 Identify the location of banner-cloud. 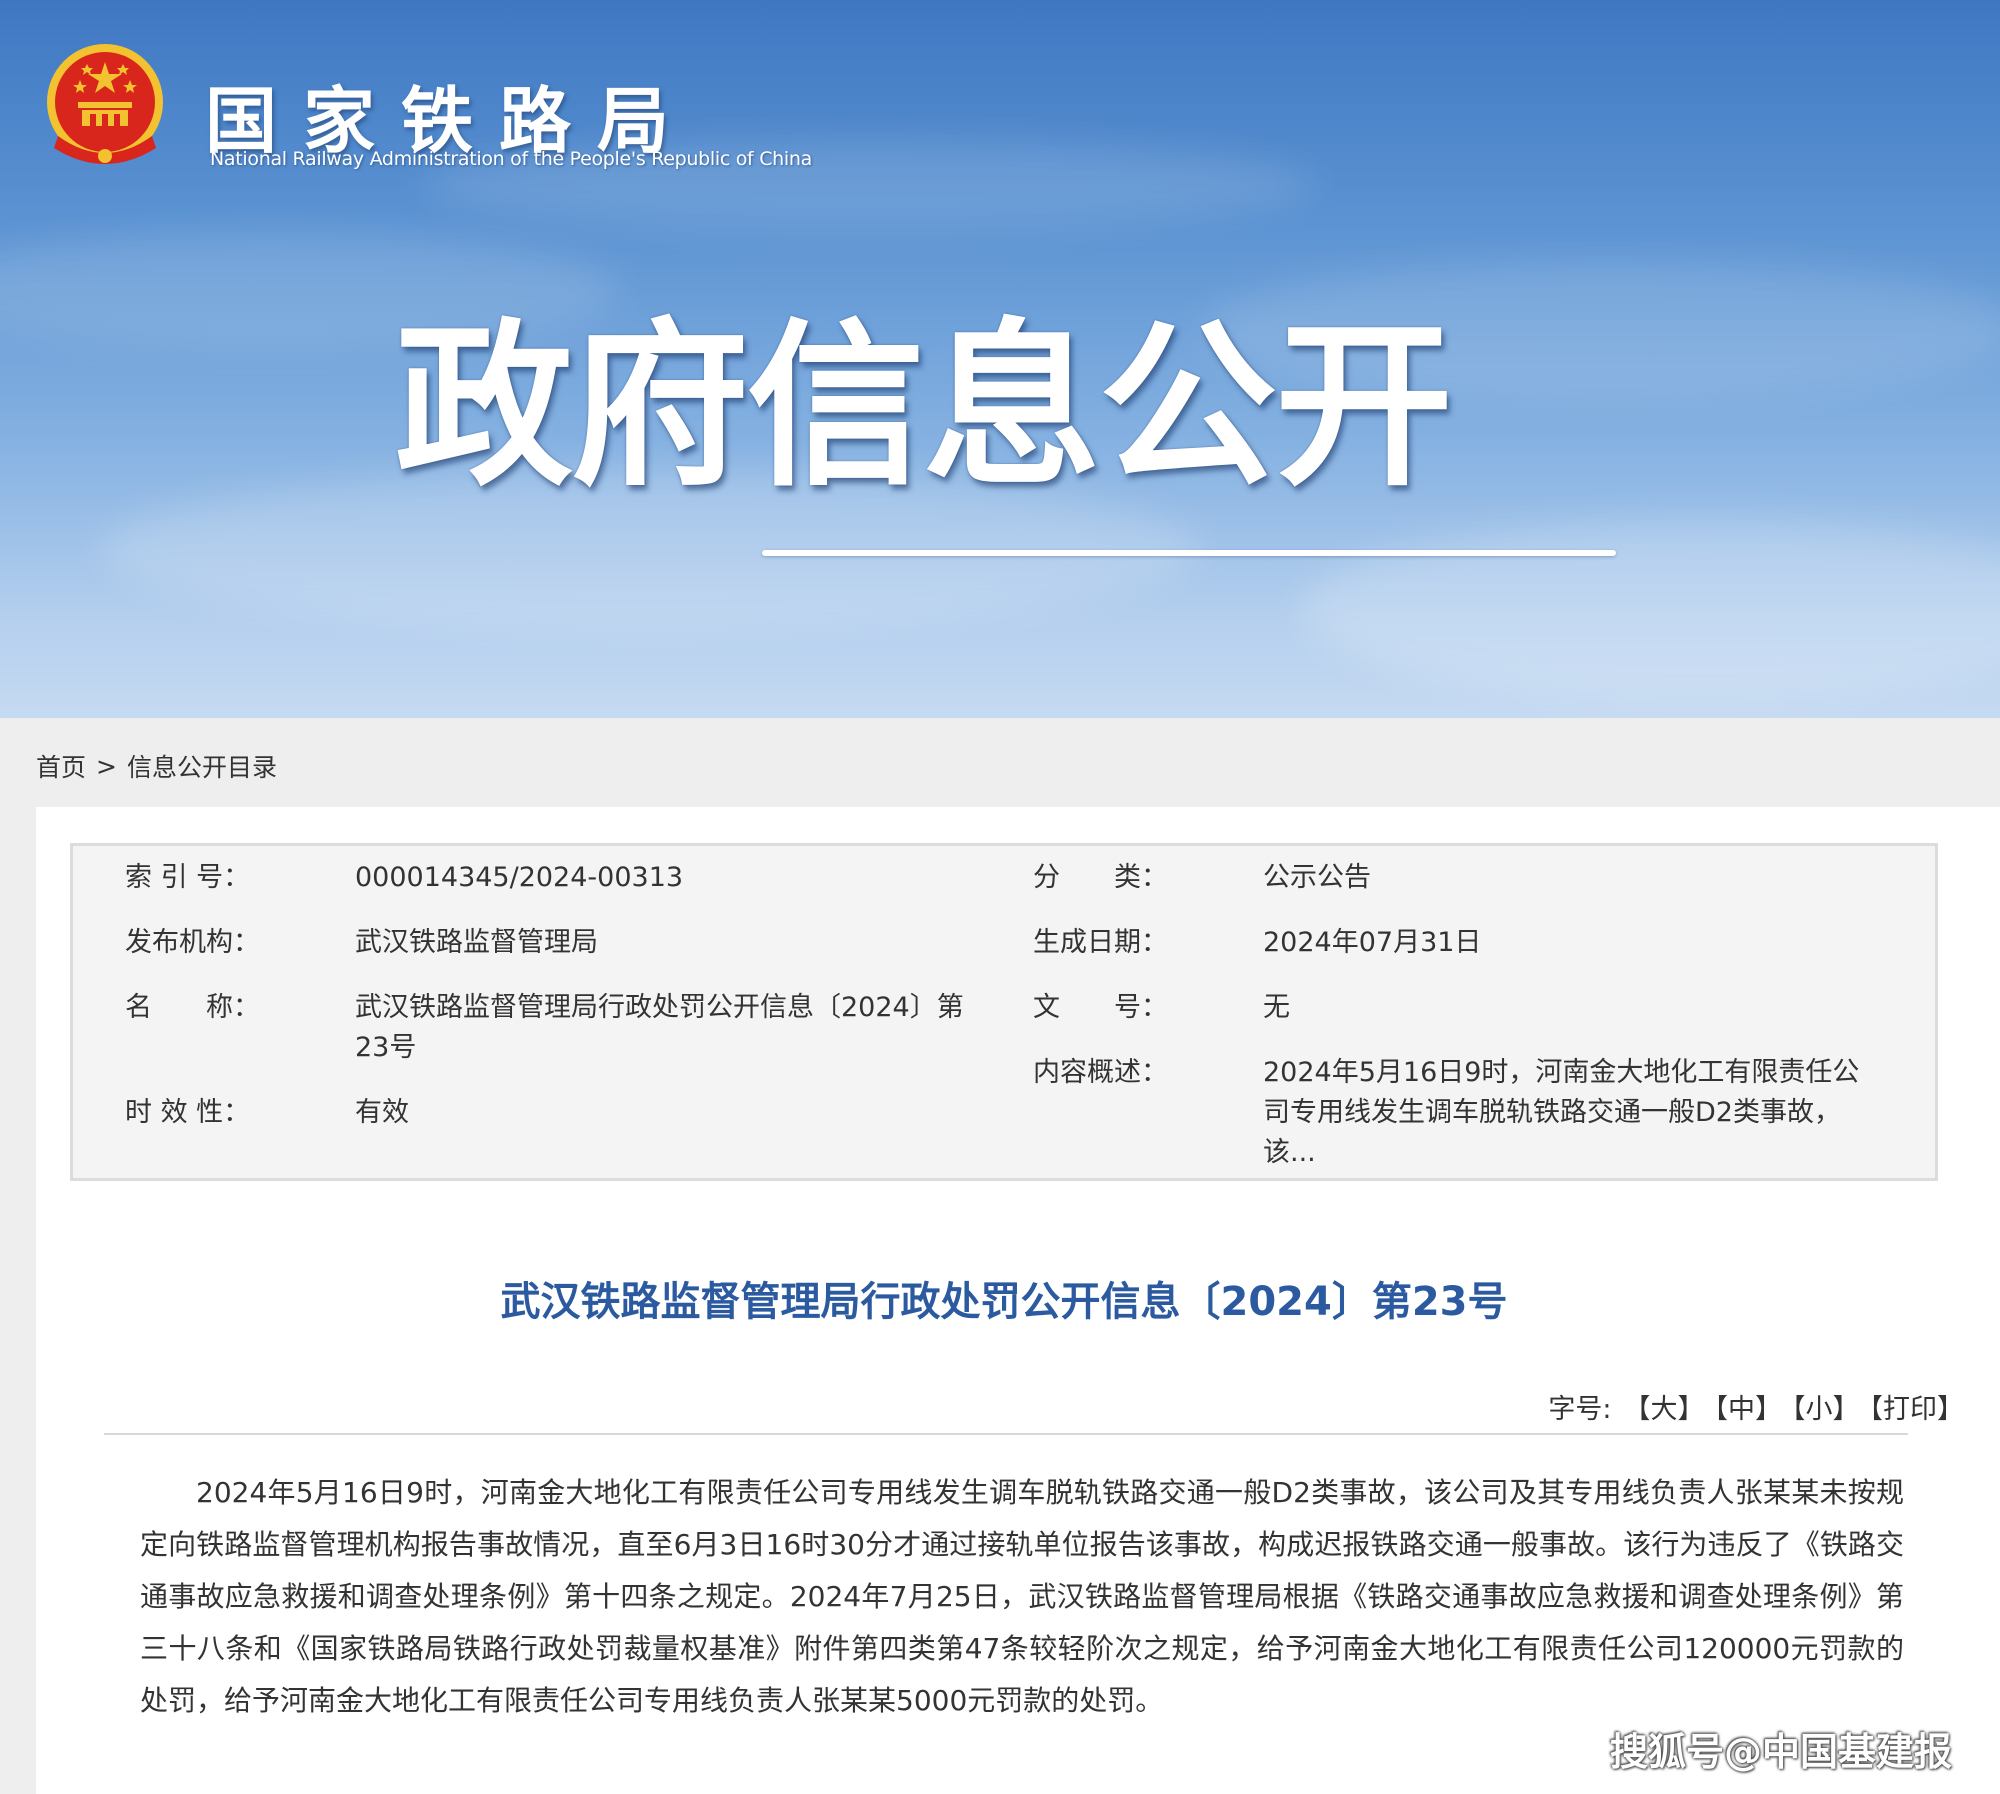
(1650, 610).